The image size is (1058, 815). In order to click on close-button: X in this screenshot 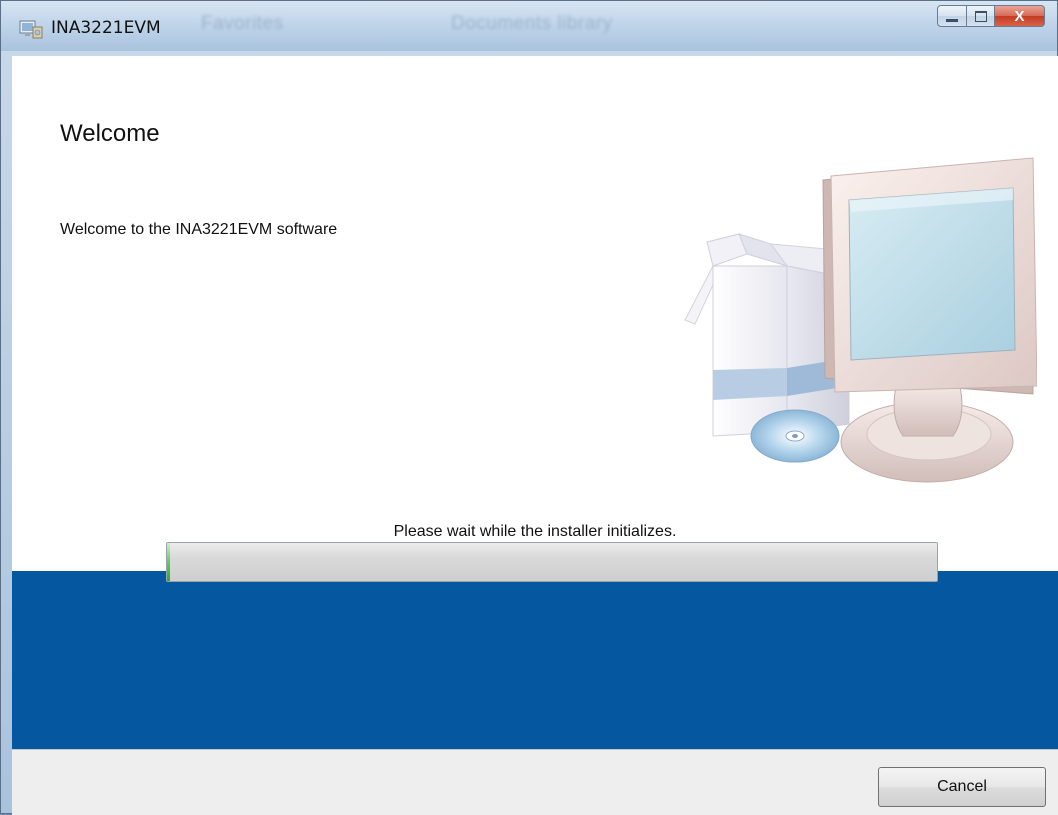, I will do `click(1020, 16)`.